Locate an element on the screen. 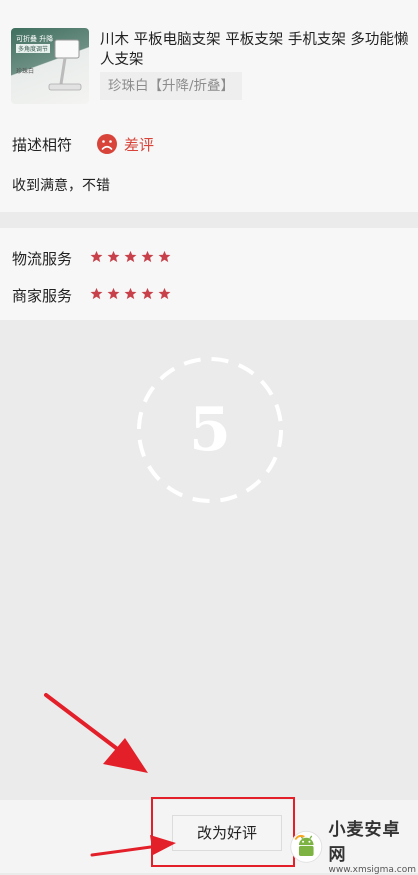 The image size is (418, 875). thumbnail-color: 珍珠白 is located at coordinates (25, 71).